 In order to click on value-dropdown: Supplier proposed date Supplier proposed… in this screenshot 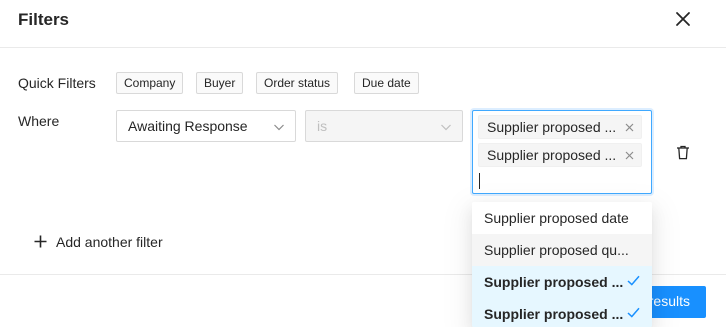, I will do `click(562, 264)`.